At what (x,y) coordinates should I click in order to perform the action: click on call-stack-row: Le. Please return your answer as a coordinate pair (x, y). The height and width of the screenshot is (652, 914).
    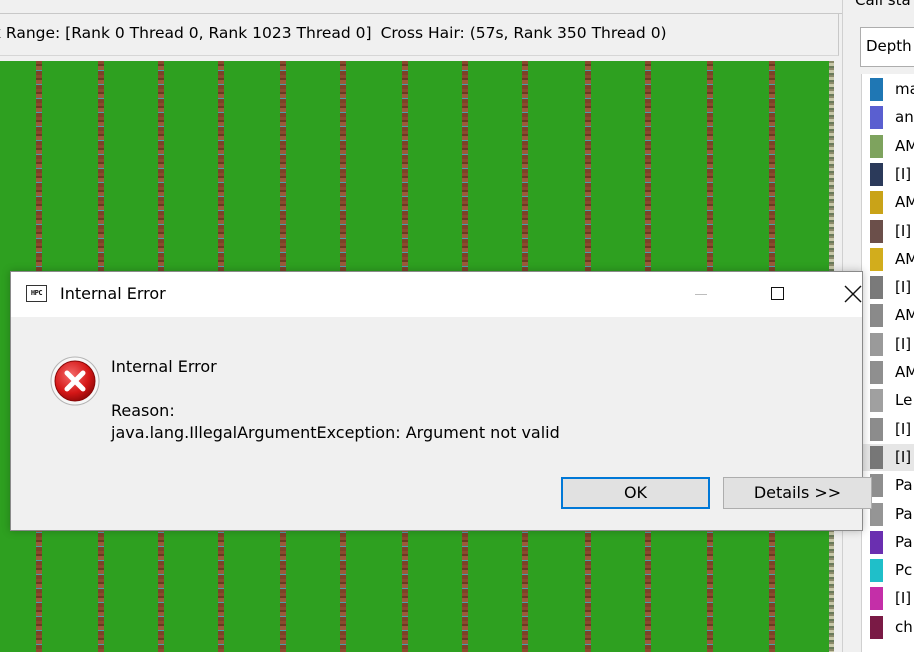
    Looking at the image, I should click on (888, 400).